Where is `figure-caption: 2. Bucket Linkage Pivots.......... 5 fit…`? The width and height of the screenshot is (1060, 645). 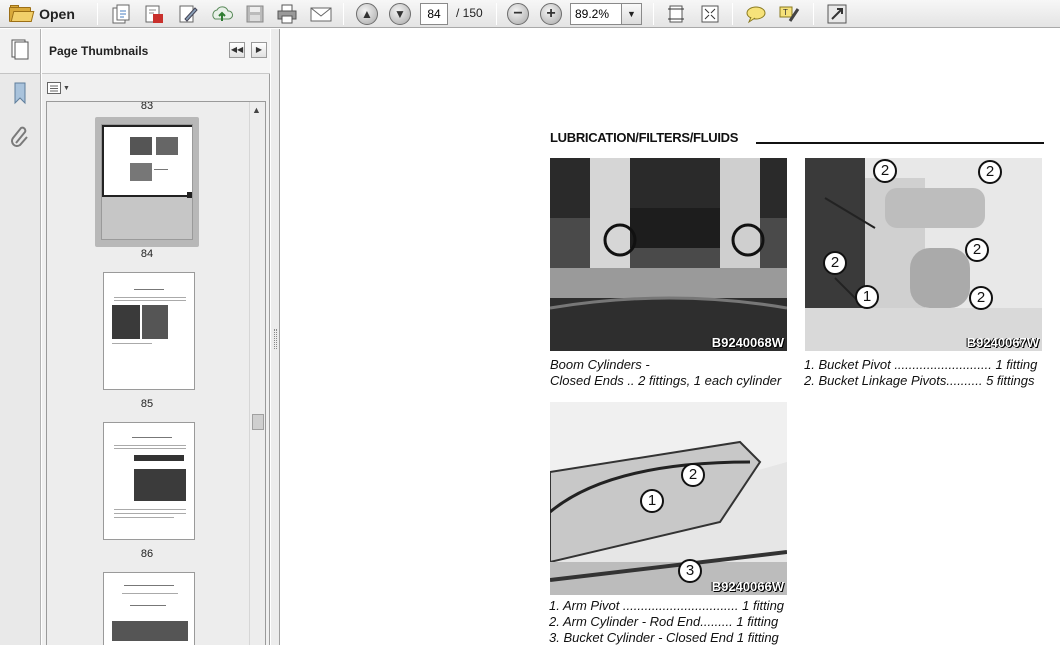 figure-caption: 2. Bucket Linkage Pivots.......... 5 fit… is located at coordinates (919, 380).